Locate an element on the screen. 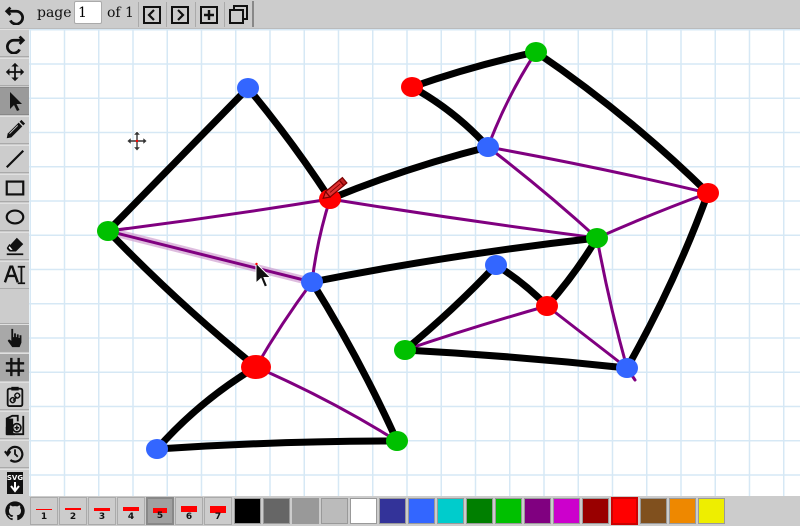  text-icon is located at coordinates (14, 275).